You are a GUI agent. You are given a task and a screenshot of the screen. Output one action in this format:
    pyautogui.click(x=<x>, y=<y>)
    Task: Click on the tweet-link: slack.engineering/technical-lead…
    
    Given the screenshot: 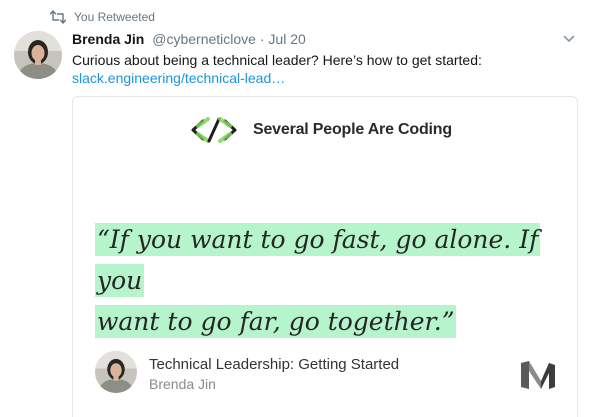 What is the action you would take?
    pyautogui.click(x=178, y=78)
    